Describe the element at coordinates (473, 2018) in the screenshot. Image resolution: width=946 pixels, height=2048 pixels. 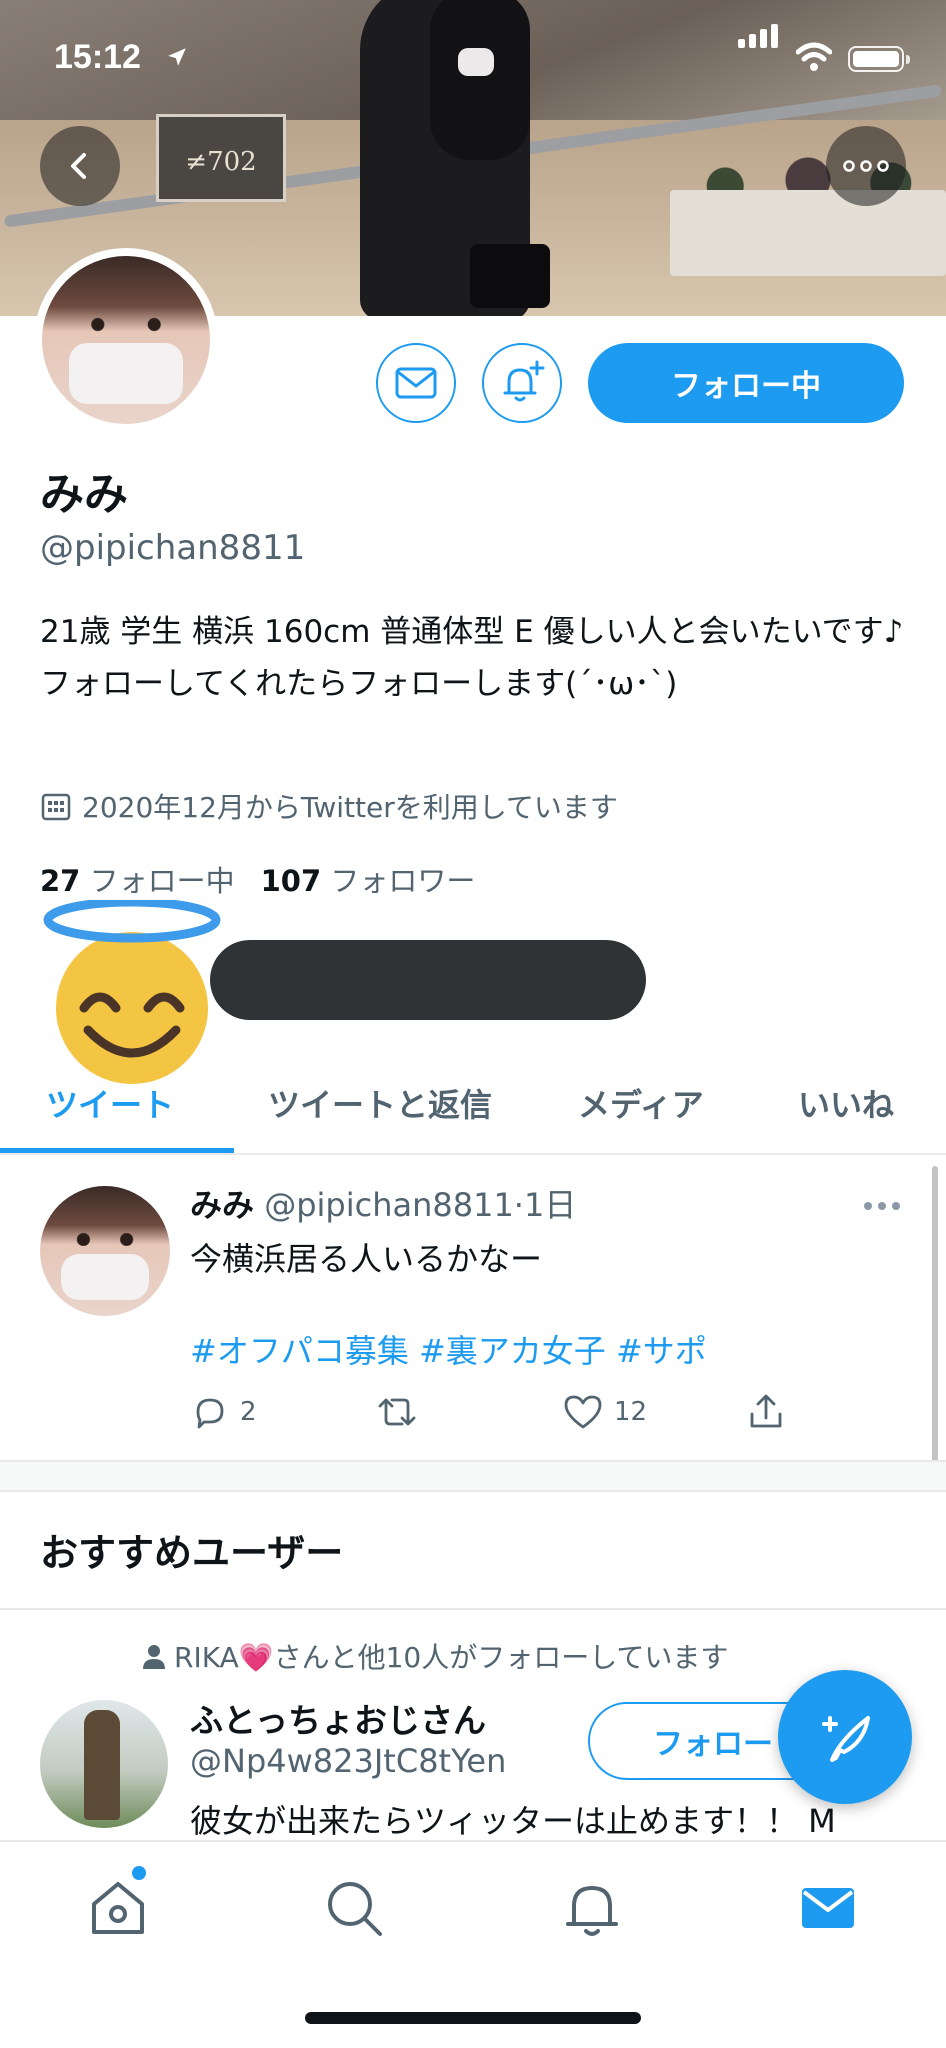
I see `home-indicator` at that location.